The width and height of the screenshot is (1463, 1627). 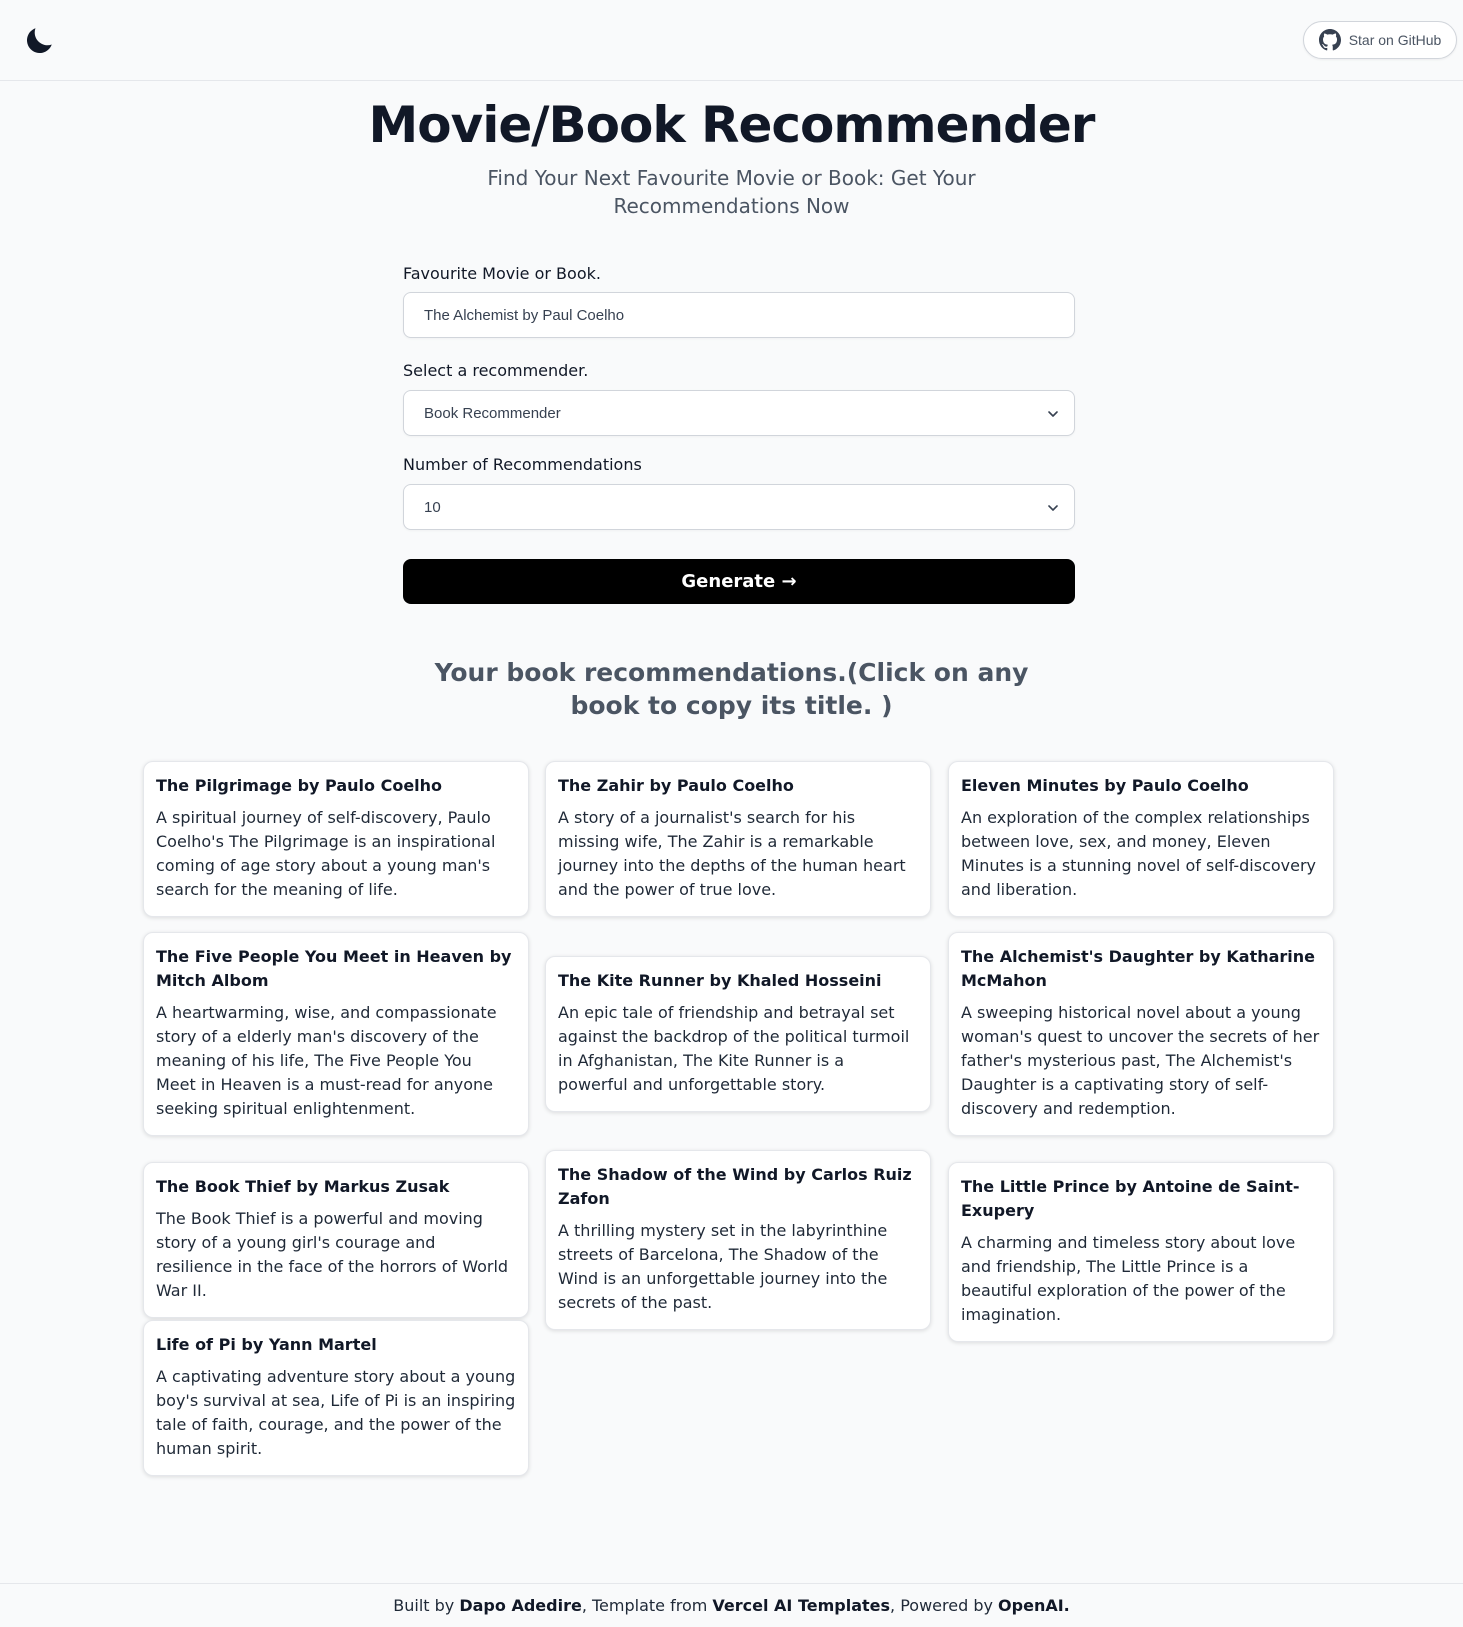 I want to click on card-title: The Pilgrimage by Paulo Coelho, so click(x=299, y=785).